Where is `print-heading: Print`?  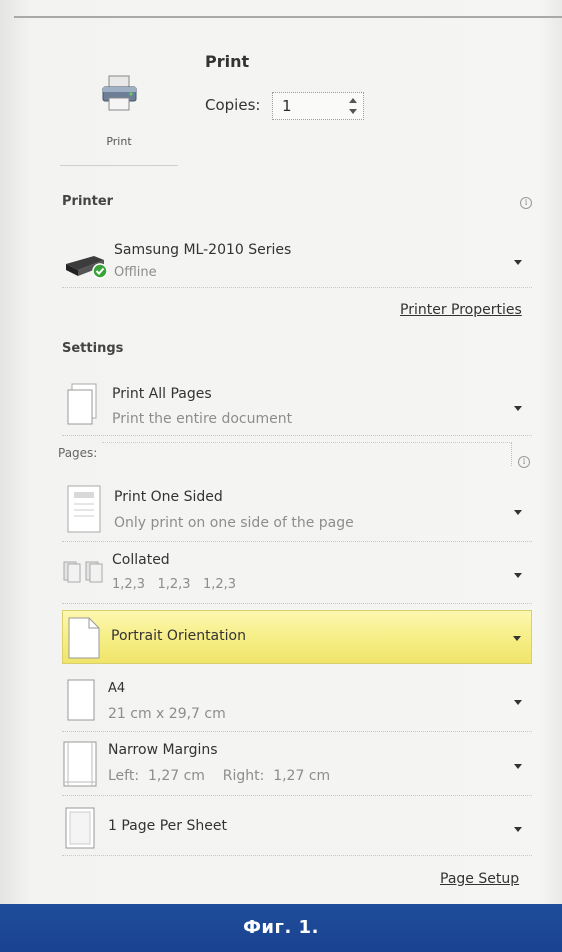 print-heading: Print is located at coordinates (227, 61).